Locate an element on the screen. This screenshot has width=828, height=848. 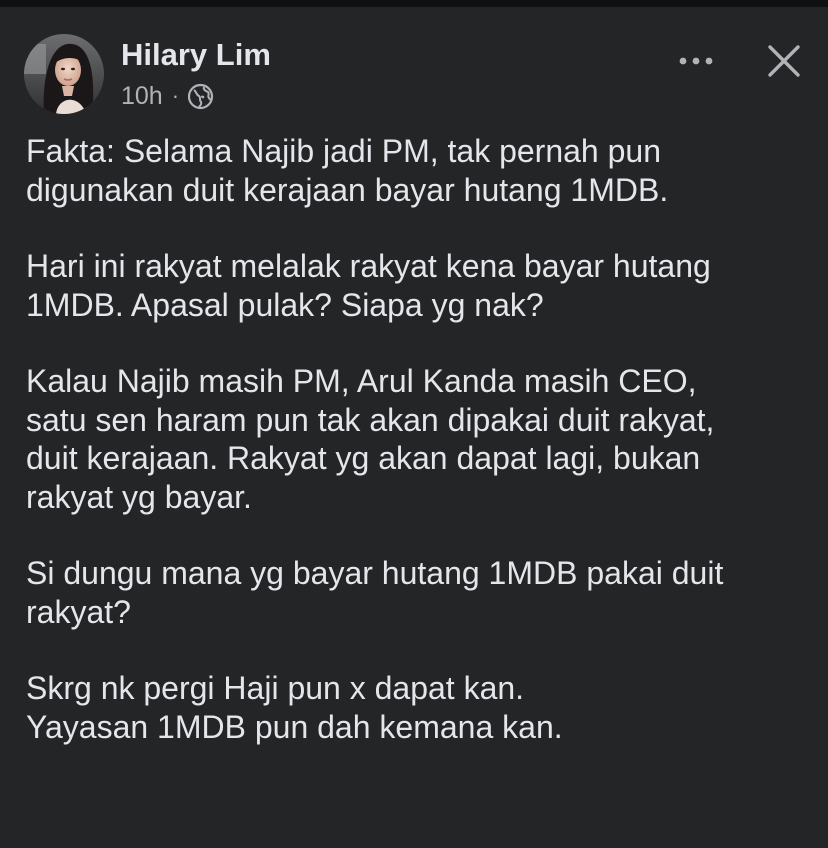
avatar is located at coordinates (64, 74).